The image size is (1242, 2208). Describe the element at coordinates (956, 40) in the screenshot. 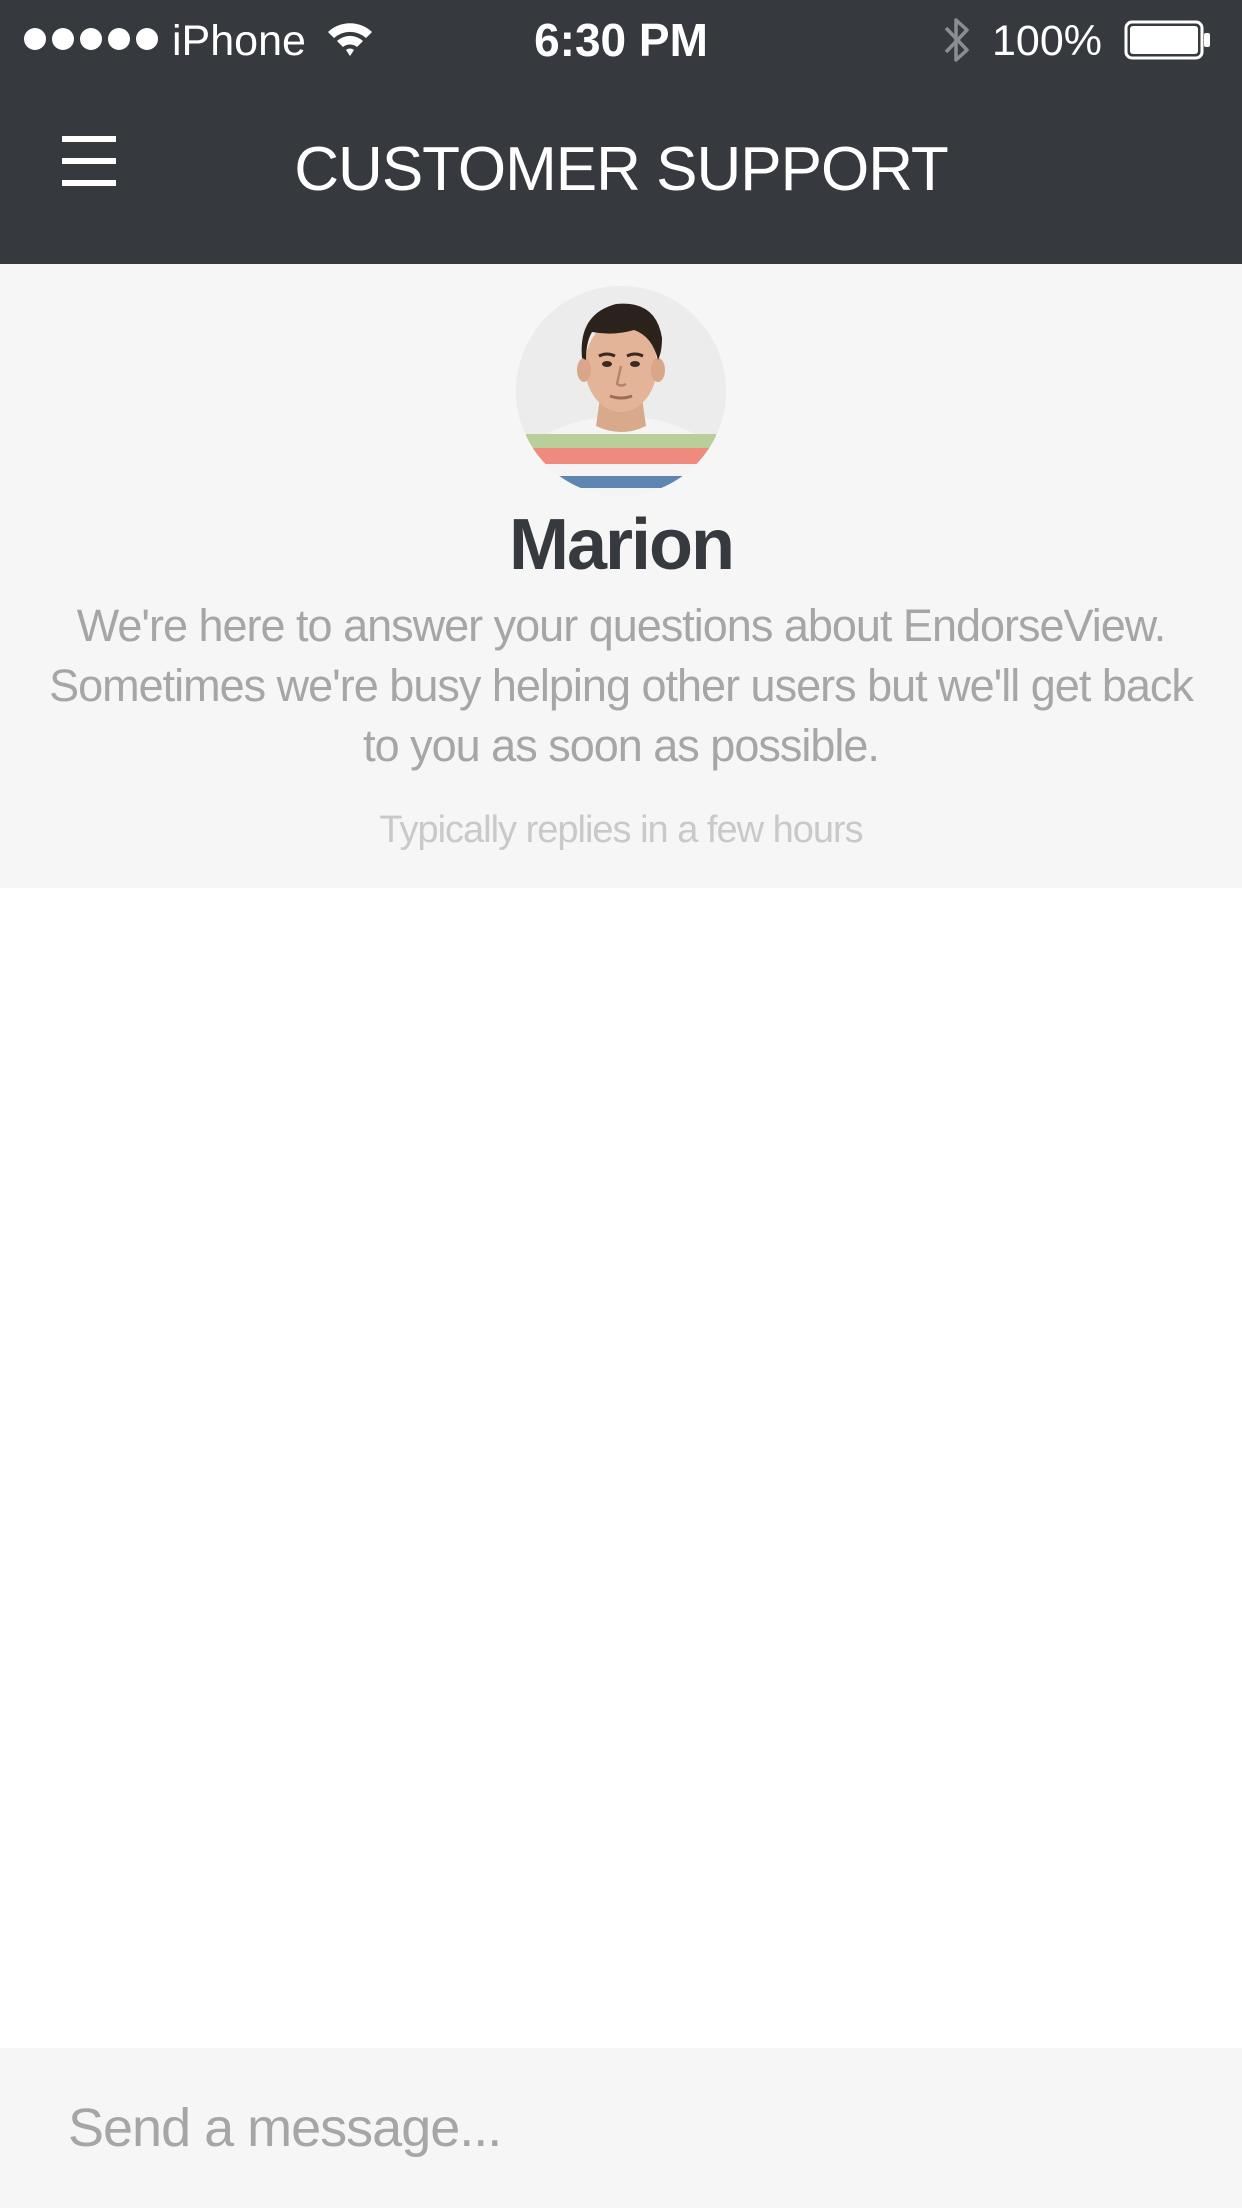

I see `bluetooth-icon` at that location.